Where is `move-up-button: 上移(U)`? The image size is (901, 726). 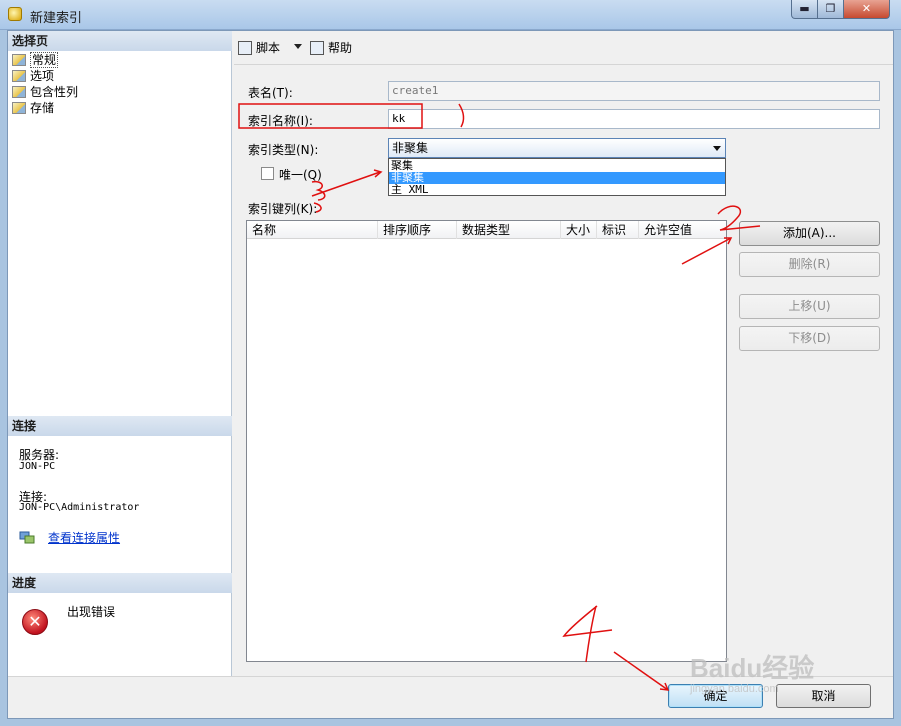 move-up-button: 上移(U) is located at coordinates (809, 306).